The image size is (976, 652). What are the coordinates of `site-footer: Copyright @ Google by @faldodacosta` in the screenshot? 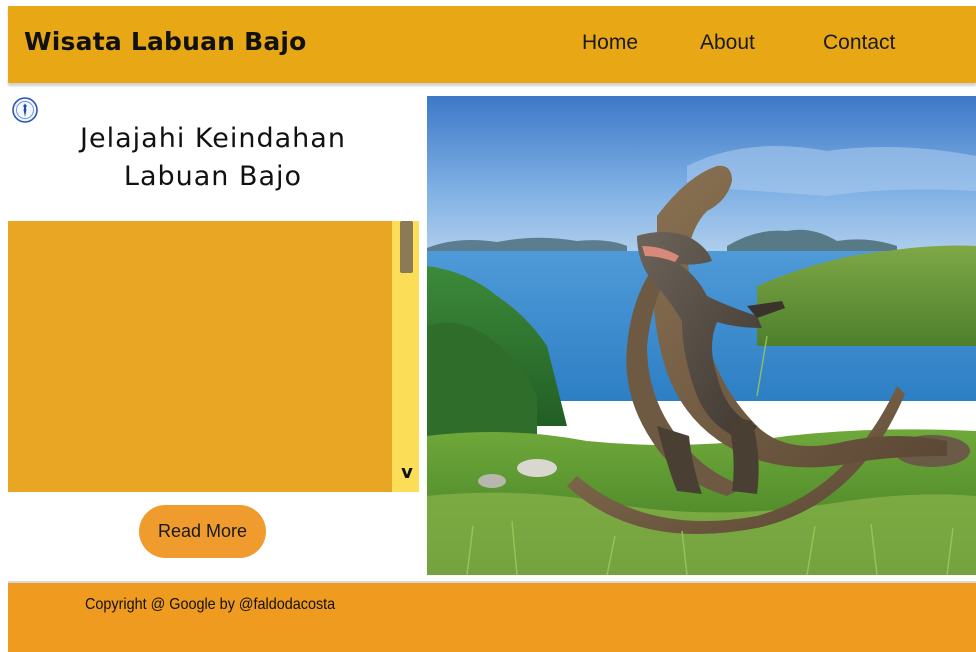 It's located at (492, 616).